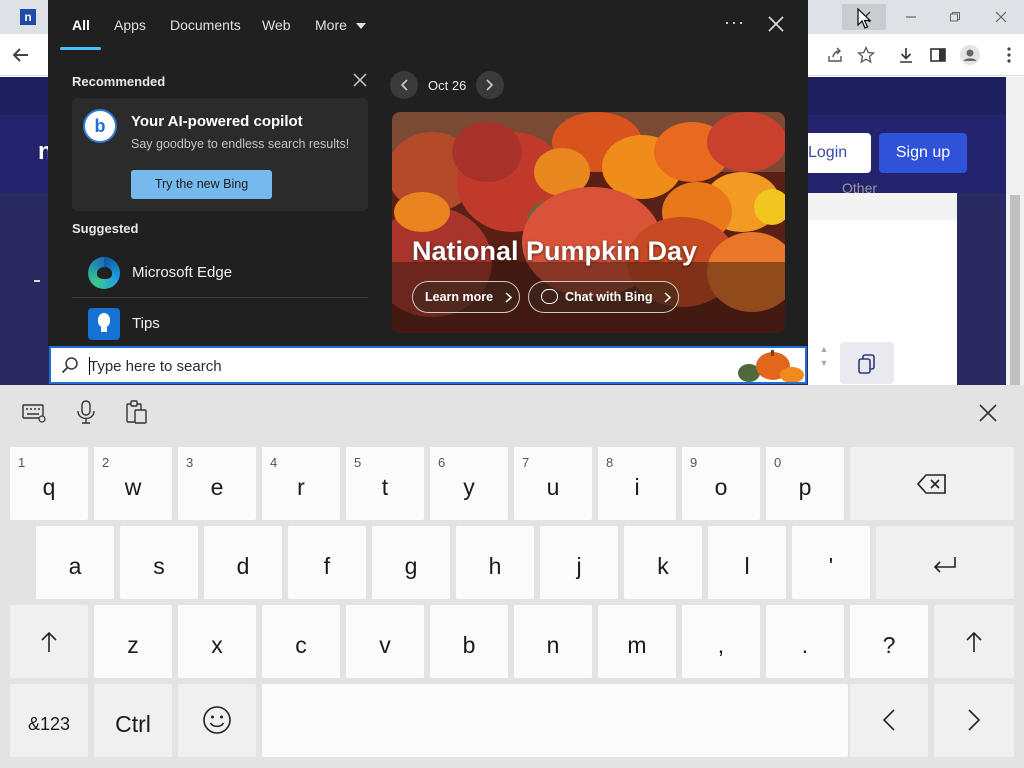 The width and height of the screenshot is (1024, 768). What do you see at coordinates (442, 462) in the screenshot?
I see `key-alt-label: 6` at bounding box center [442, 462].